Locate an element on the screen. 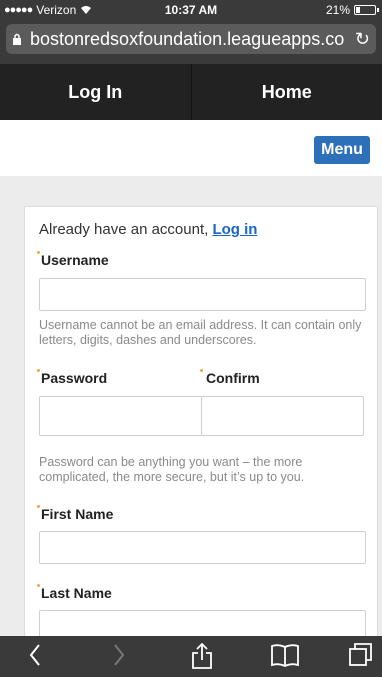 Image resolution: width=382 pixels, height=677 pixels. browser-toolbar is located at coordinates (191, 656).